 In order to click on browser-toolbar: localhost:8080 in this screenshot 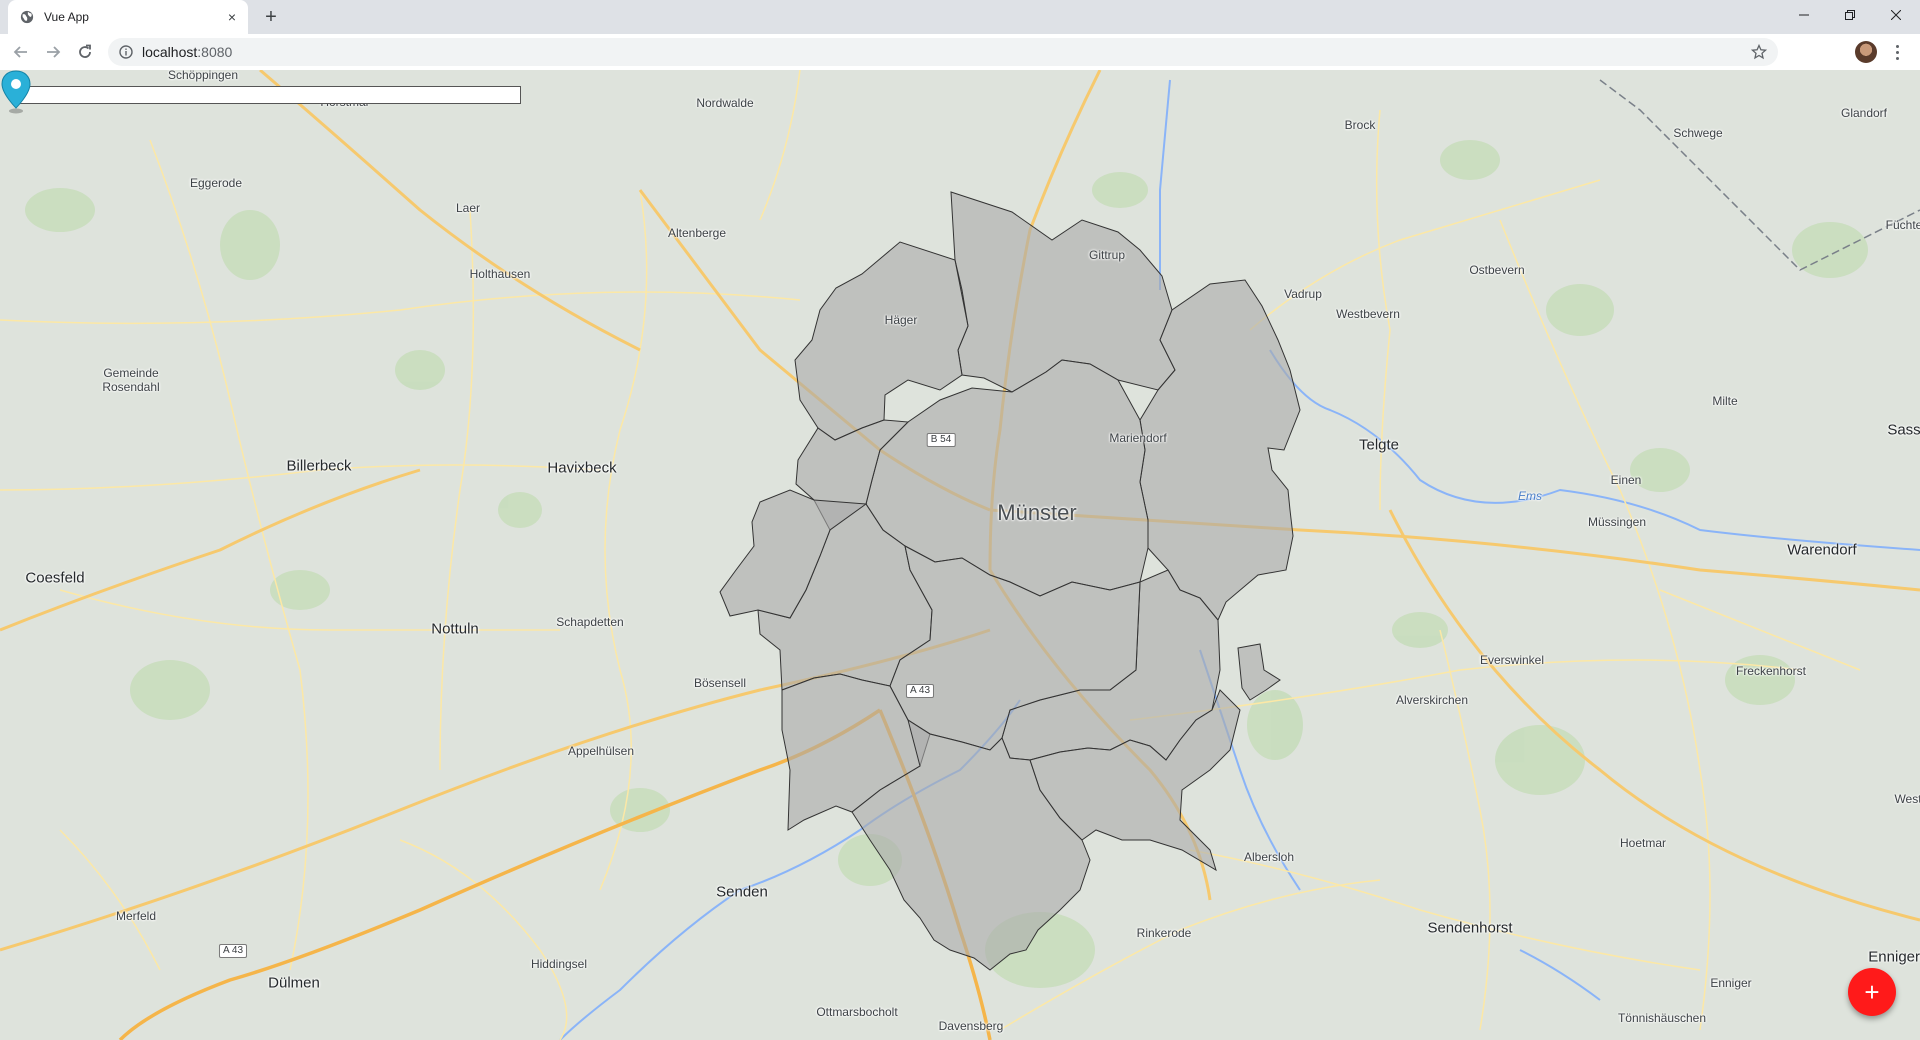, I will do `click(960, 52)`.